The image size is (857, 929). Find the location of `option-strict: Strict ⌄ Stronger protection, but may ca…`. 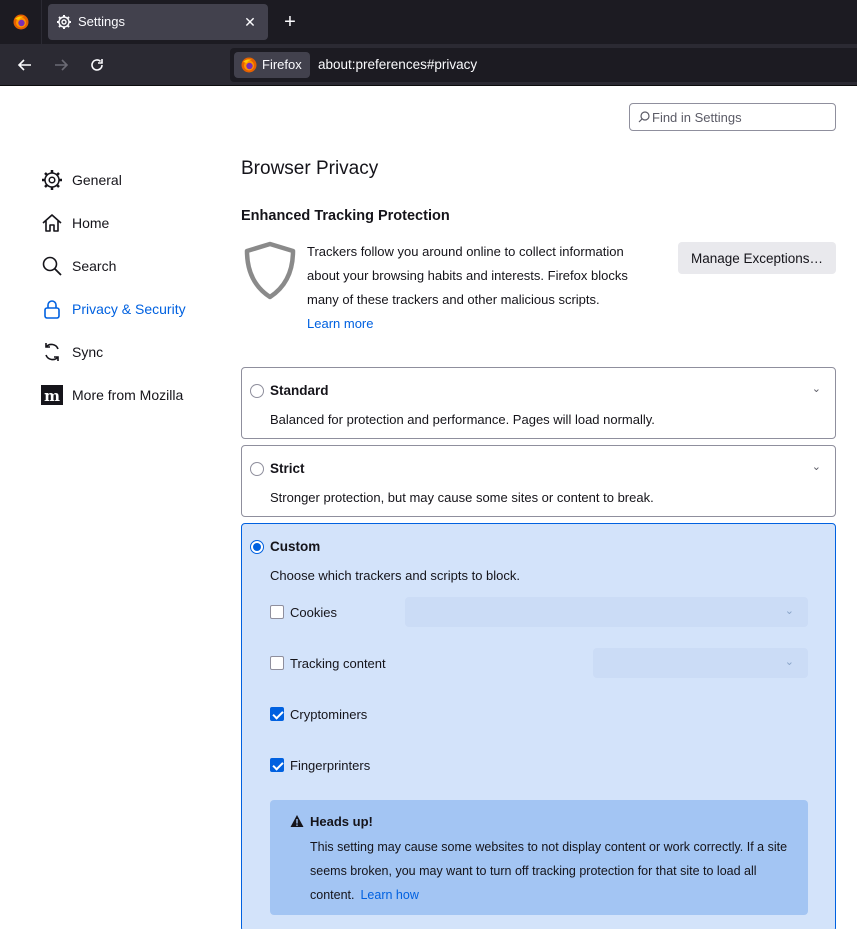

option-strict: Strict ⌄ Stronger protection, but may ca… is located at coordinates (538, 481).